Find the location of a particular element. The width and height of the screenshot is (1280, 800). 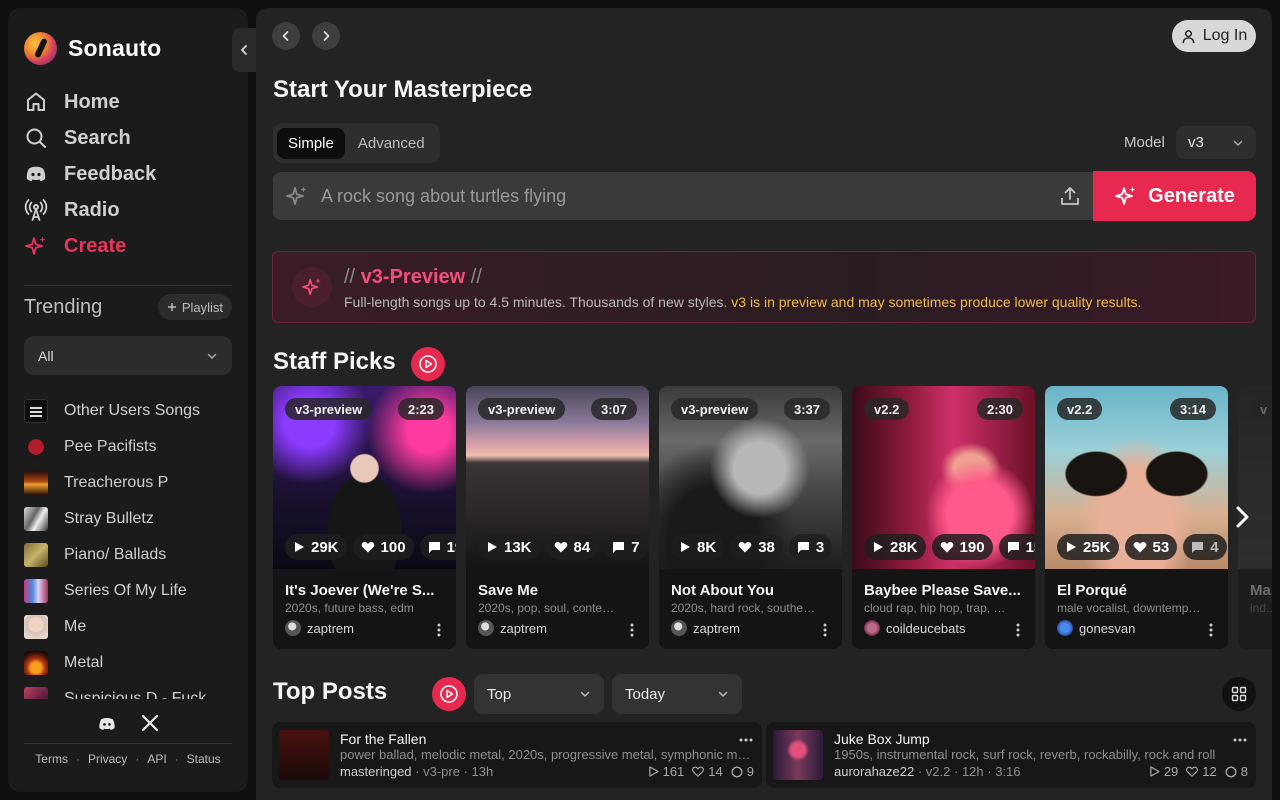

trending-item: Other Users Songs is located at coordinates (129, 411).